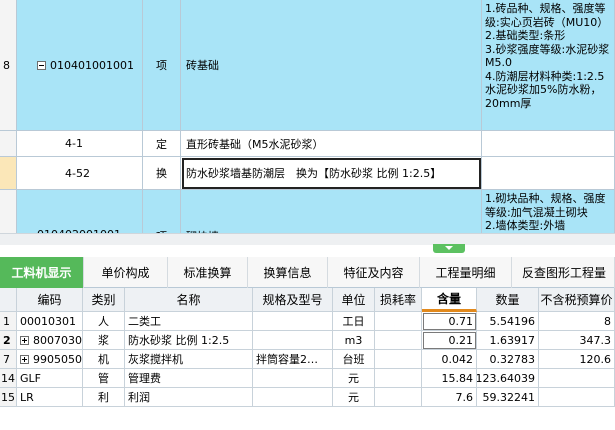  Describe the element at coordinates (8, 321) in the screenshot. I see `row-index: 1` at that location.